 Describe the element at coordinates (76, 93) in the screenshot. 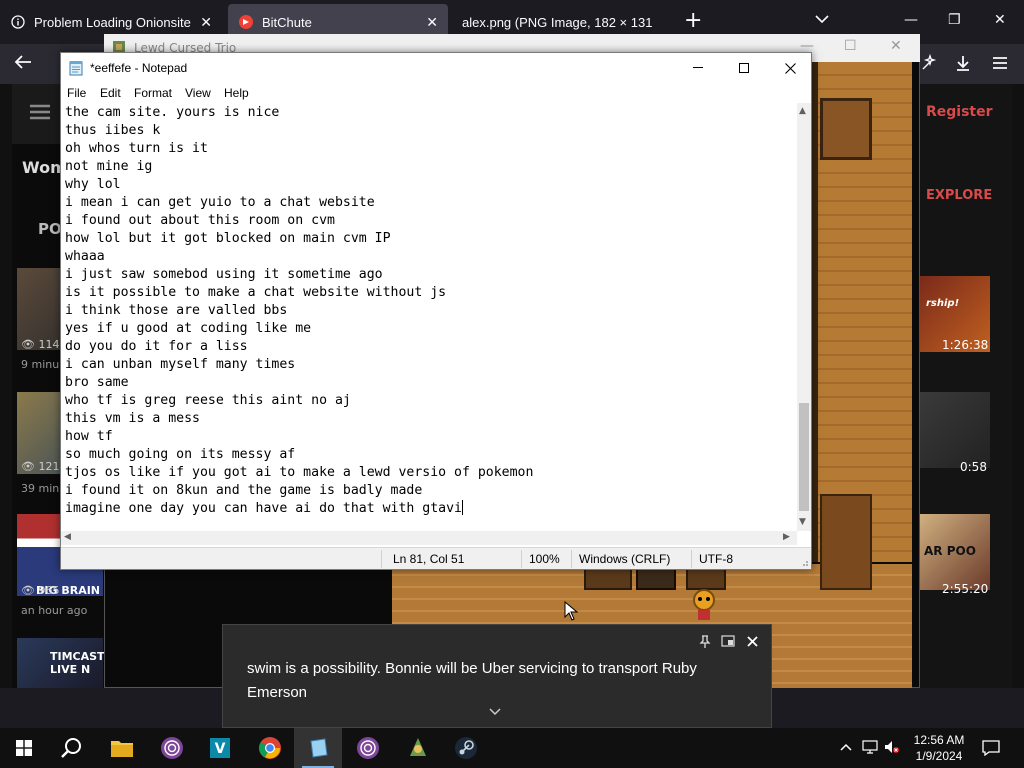

I see `menu-file: File` at that location.